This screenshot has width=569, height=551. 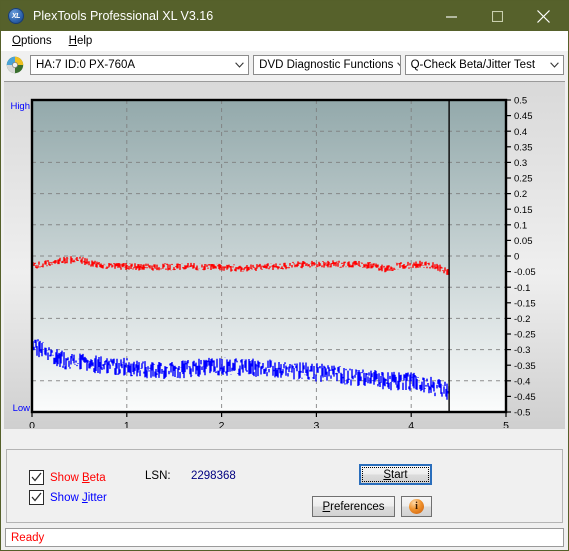 What do you see at coordinates (520, 101) in the screenshot?
I see `y-tick-label: 0.5` at bounding box center [520, 101].